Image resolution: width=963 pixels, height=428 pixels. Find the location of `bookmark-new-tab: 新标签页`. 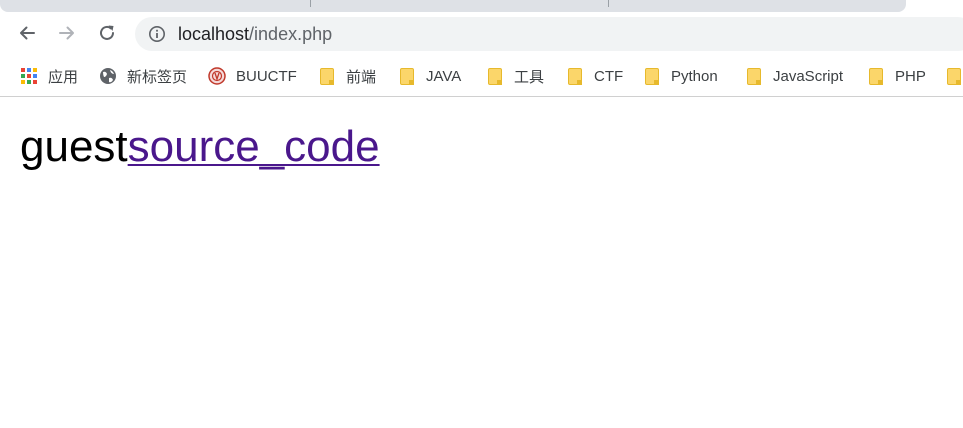

bookmark-new-tab: 新标签页 is located at coordinates (143, 76).